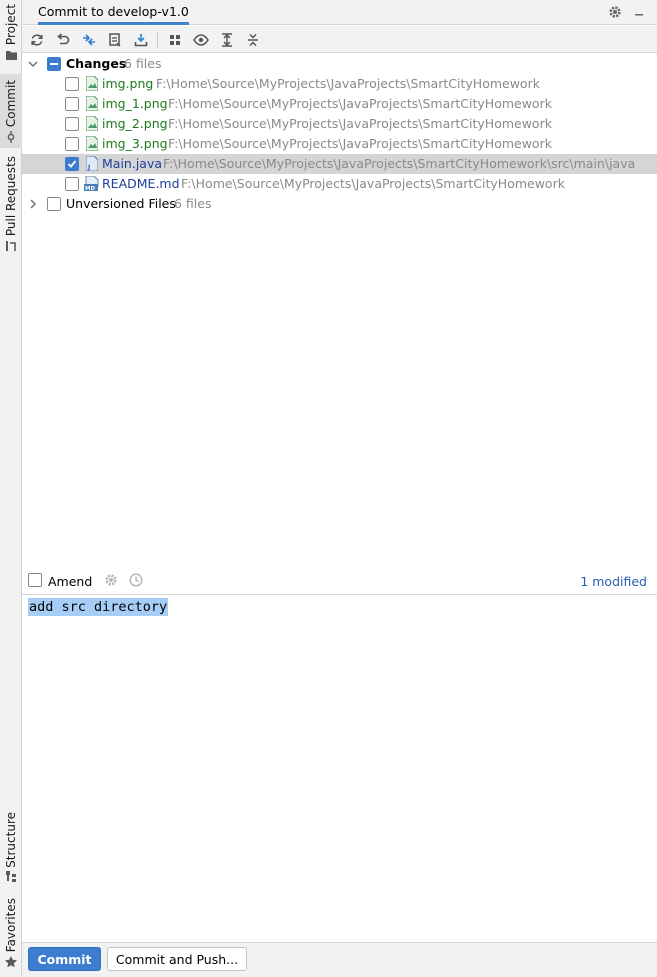 This screenshot has height=977, width=657. What do you see at coordinates (613, 581) in the screenshot?
I see `modified-count-link: 1 modified` at bounding box center [613, 581].